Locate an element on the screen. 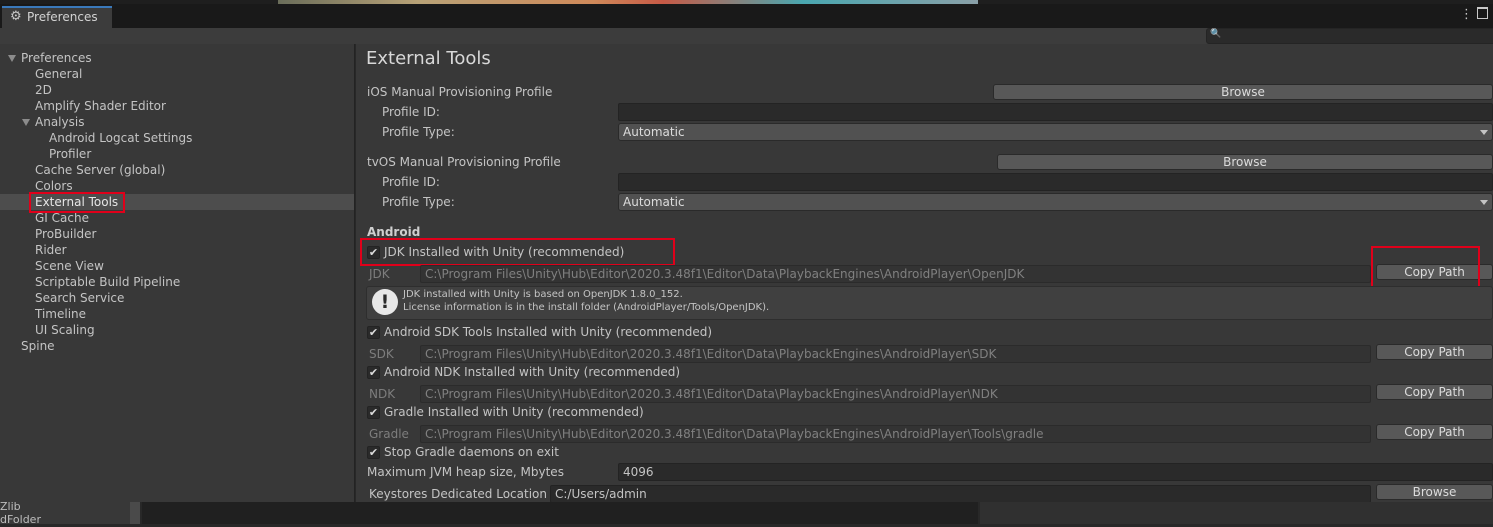  tvos-profile-type-value: Automatic is located at coordinates (654, 202).